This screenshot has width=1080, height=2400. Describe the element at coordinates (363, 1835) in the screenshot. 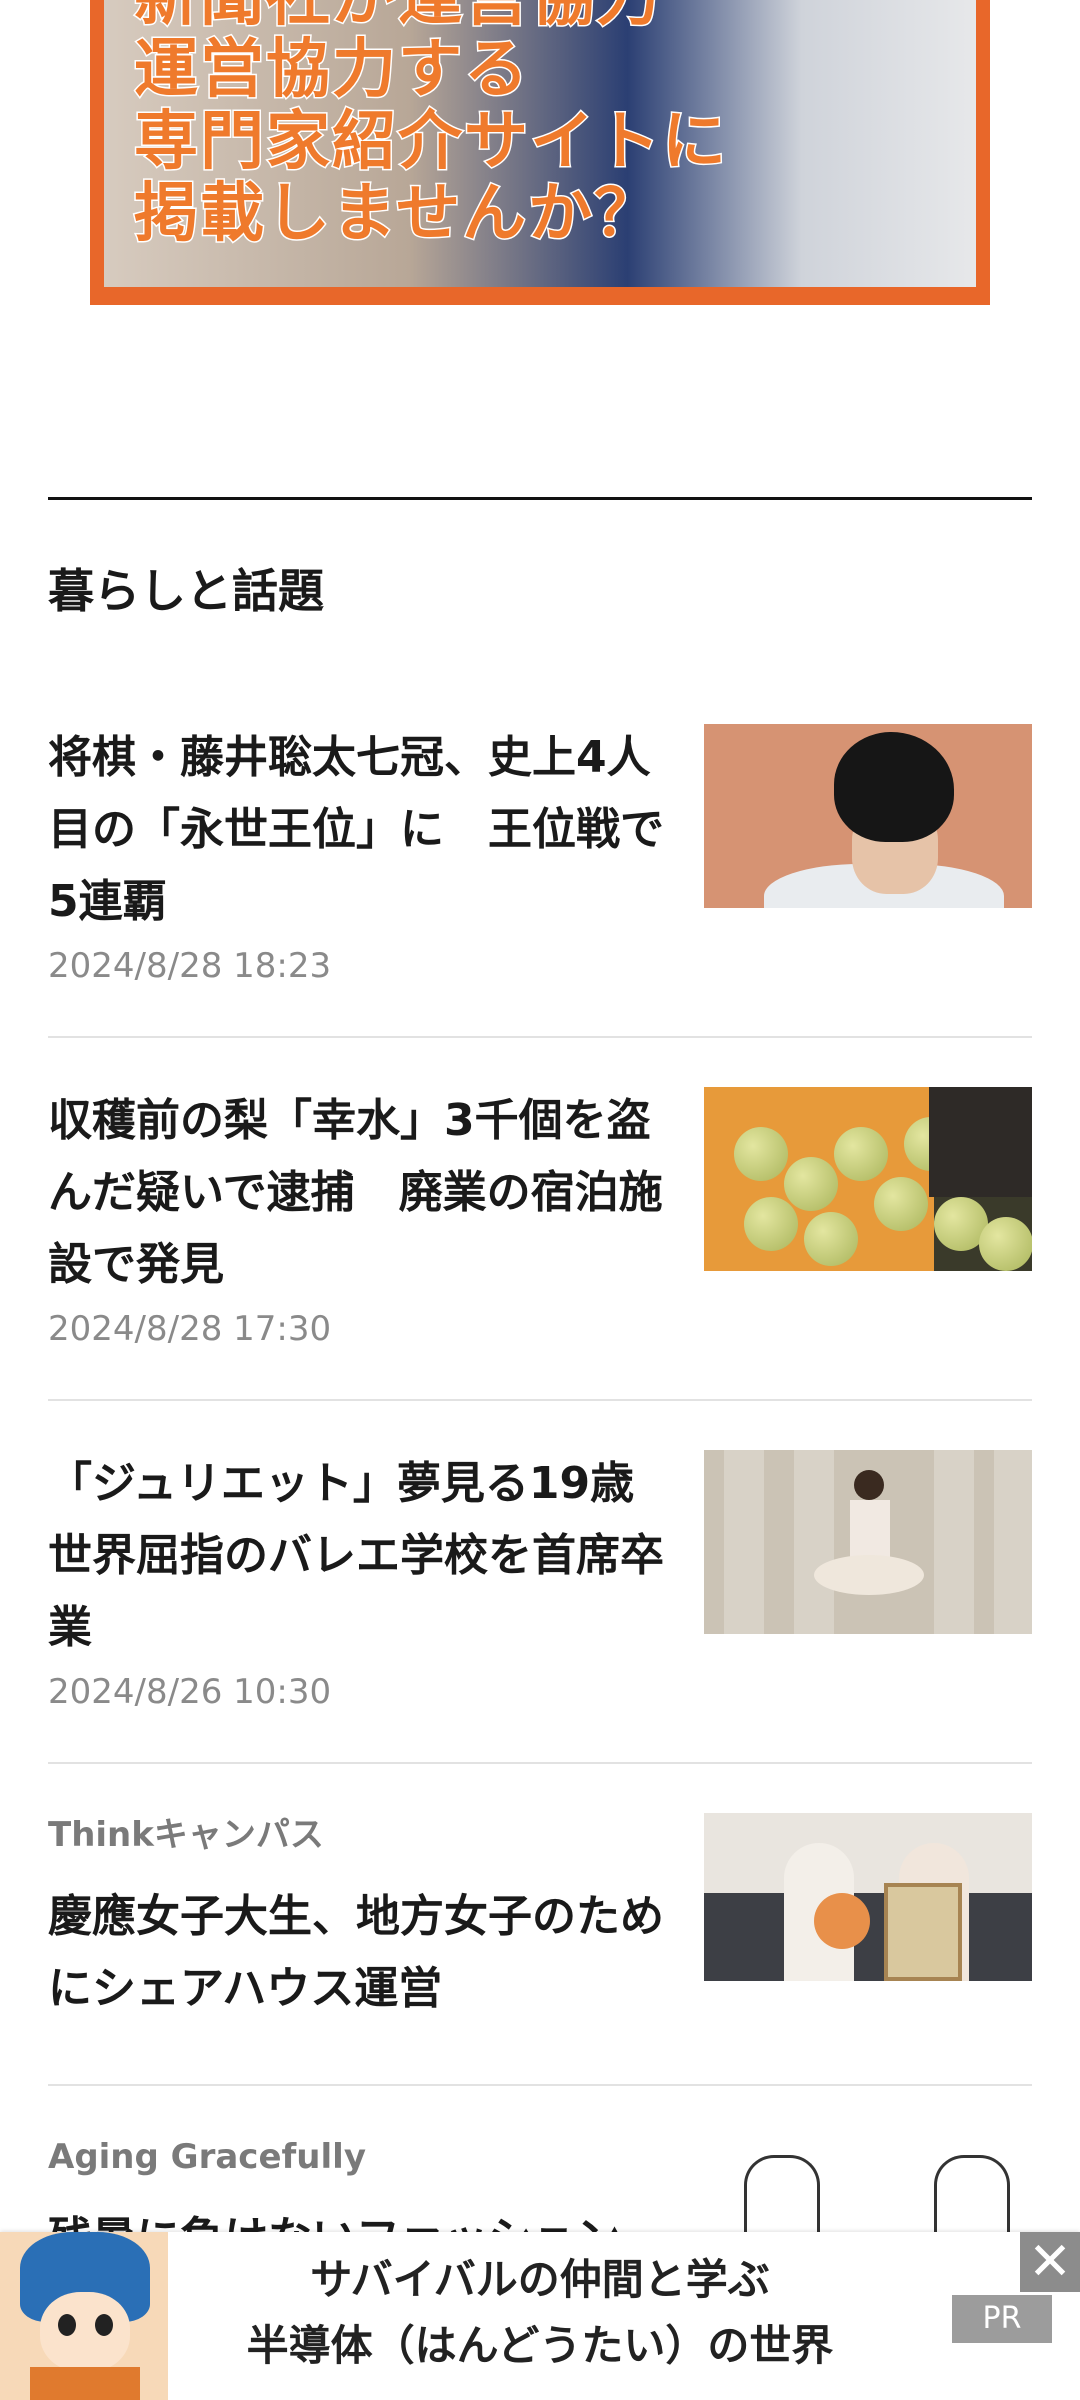

I see `article-category: Thinkキャンパス` at that location.